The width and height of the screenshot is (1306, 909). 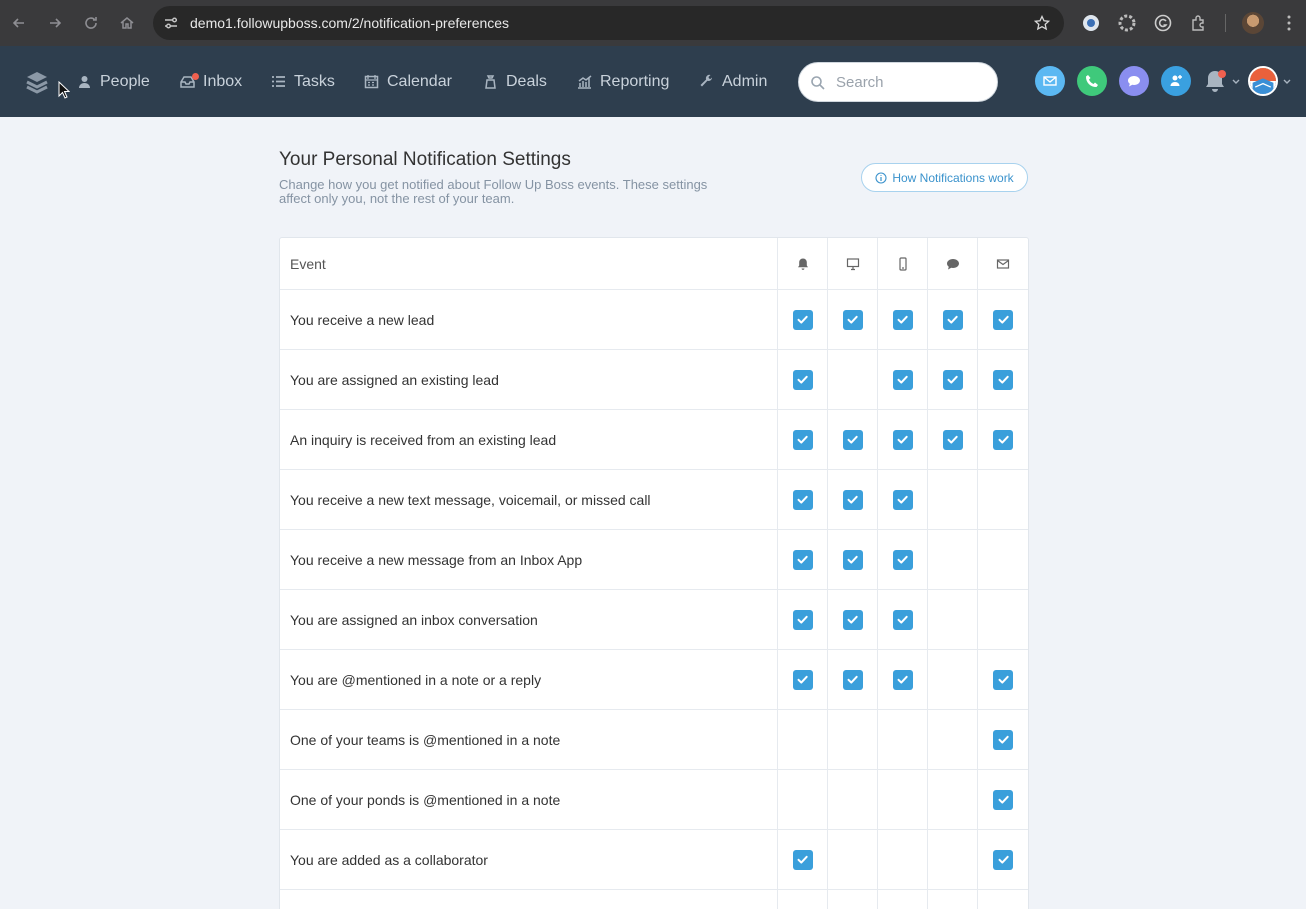 I want to click on home-icon, so click(x=127, y=23).